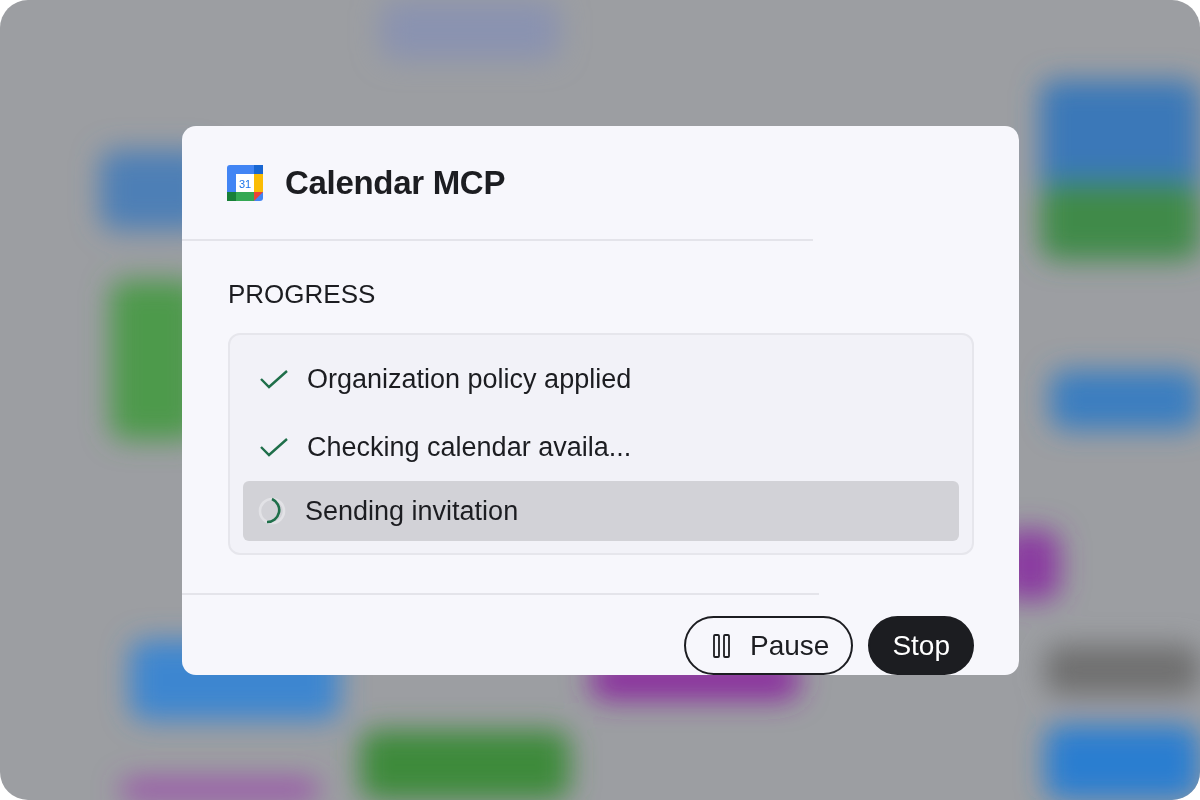 Image resolution: width=1200 pixels, height=800 pixels. I want to click on section-label: PROGRESS, so click(302, 294).